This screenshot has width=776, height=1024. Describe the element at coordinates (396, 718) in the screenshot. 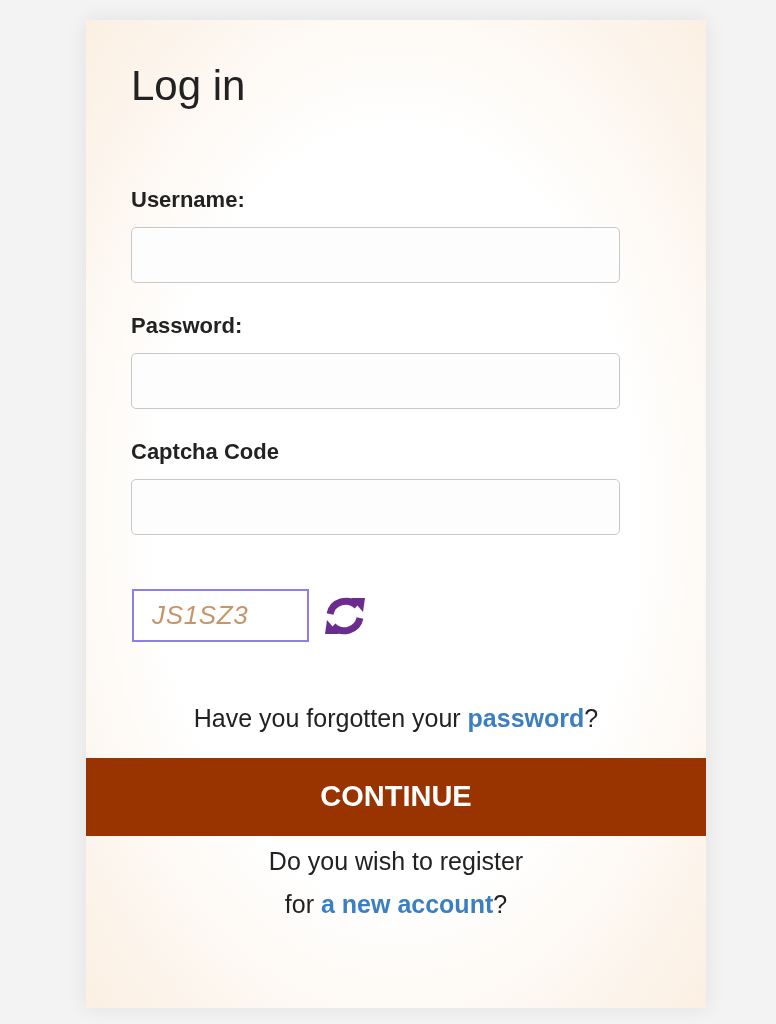

I see `forgot-password-text: Have you forgotten your password?` at that location.